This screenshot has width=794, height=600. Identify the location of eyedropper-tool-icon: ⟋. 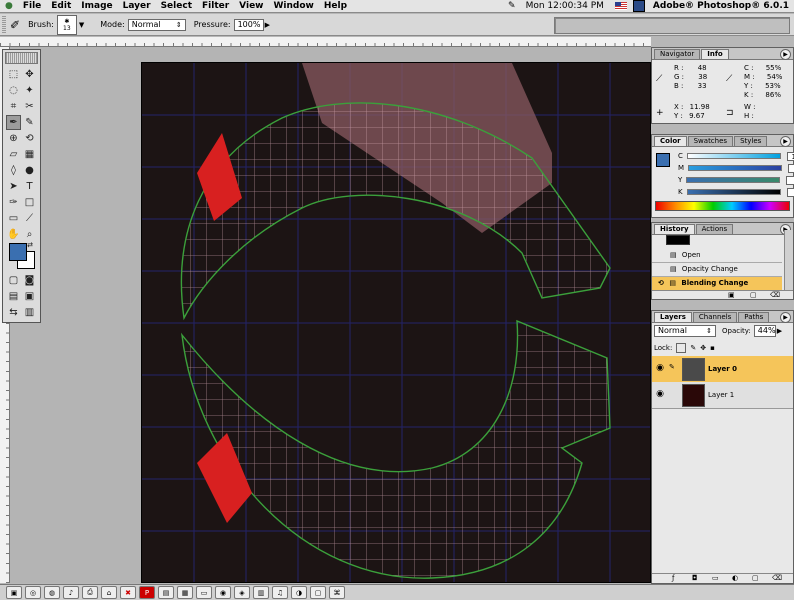
(29, 218).